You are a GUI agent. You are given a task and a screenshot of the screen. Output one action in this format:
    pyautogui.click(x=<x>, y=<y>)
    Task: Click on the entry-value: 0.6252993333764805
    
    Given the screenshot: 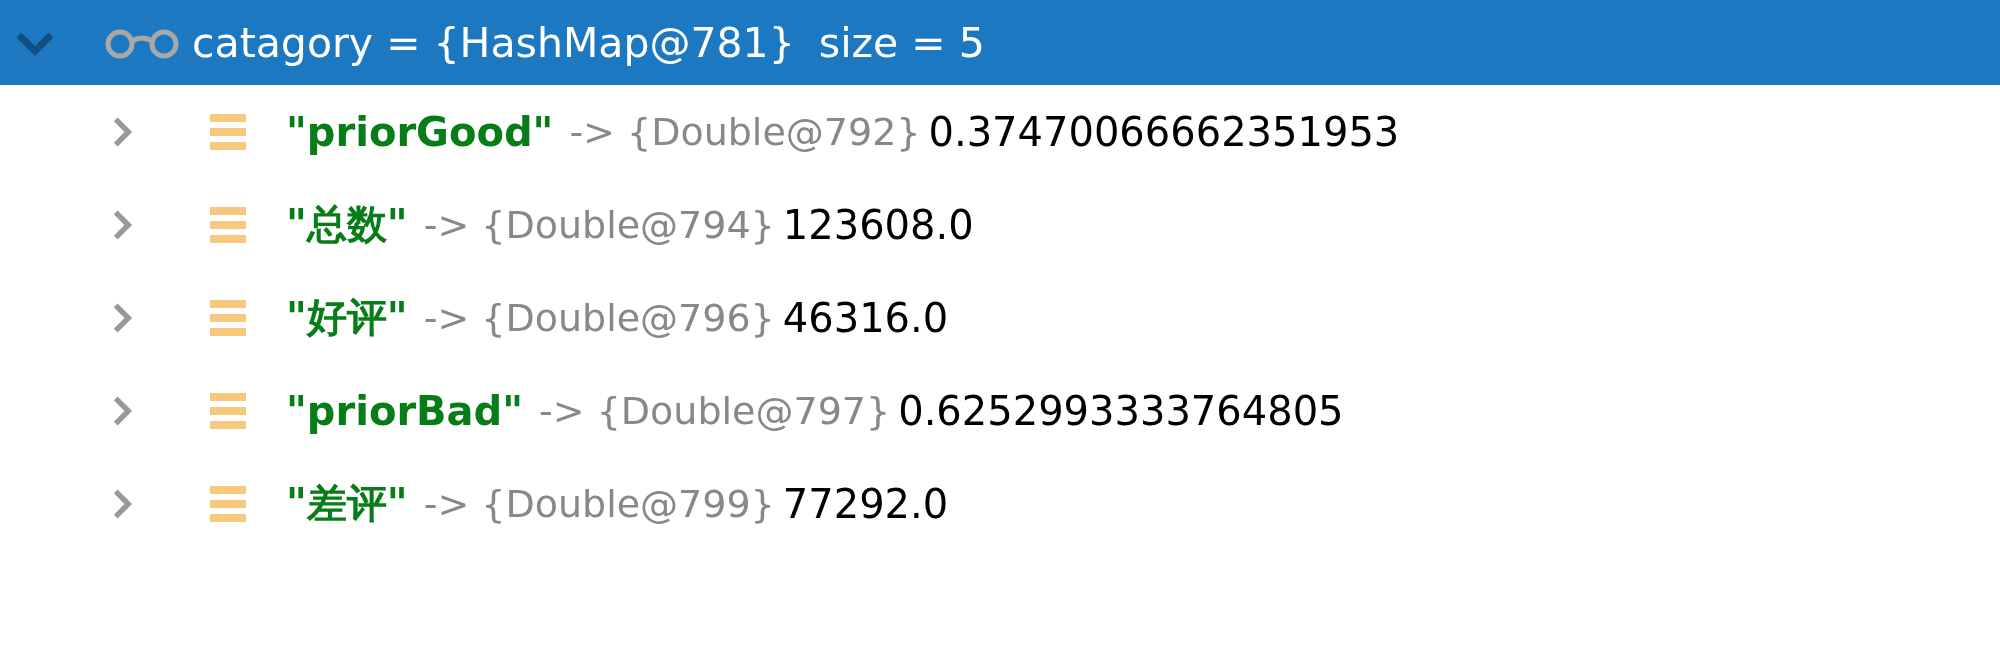 What is the action you would take?
    pyautogui.click(x=1121, y=410)
    